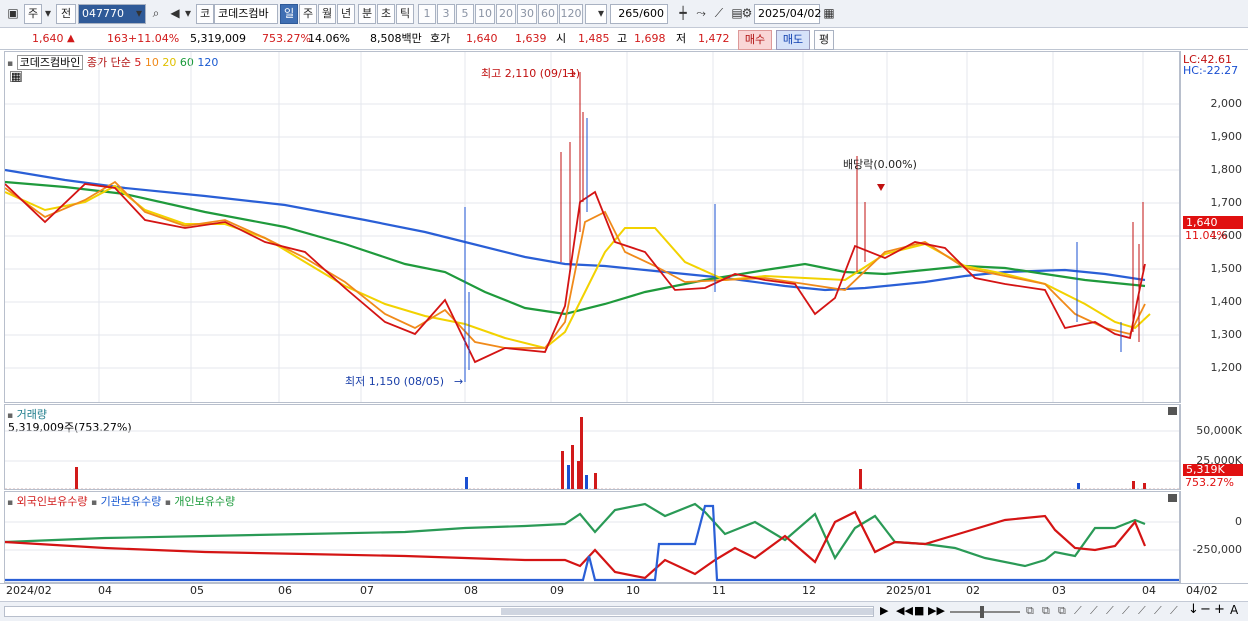 Image resolution: width=1248 pixels, height=621 pixels. I want to click on interval-120-button: 120, so click(571, 14).